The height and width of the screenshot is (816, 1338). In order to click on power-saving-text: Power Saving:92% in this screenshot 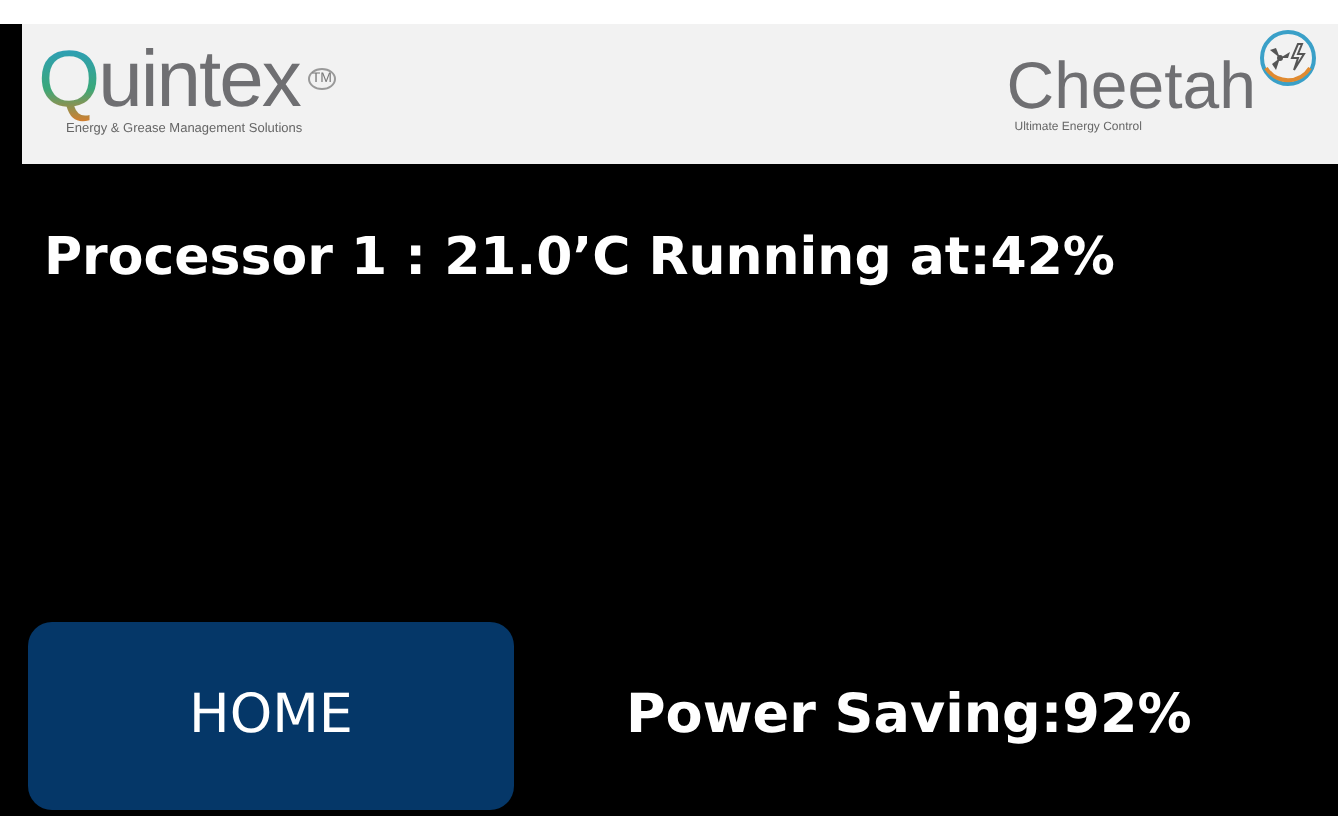, I will do `click(909, 715)`.